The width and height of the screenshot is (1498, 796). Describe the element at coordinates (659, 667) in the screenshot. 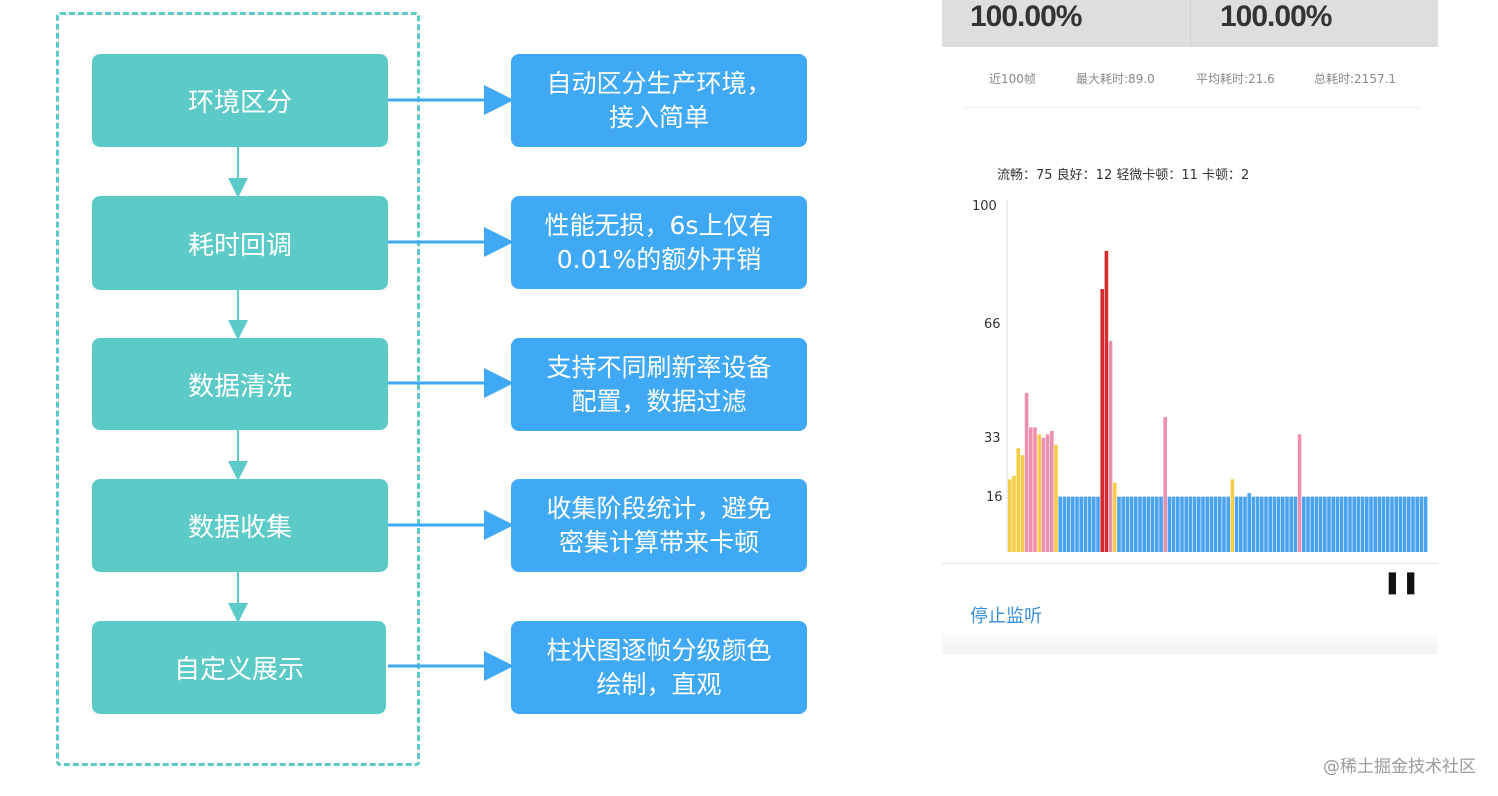

I see `desc-custom-display: 柱状图逐帧分级颜色 绘制，直观` at that location.